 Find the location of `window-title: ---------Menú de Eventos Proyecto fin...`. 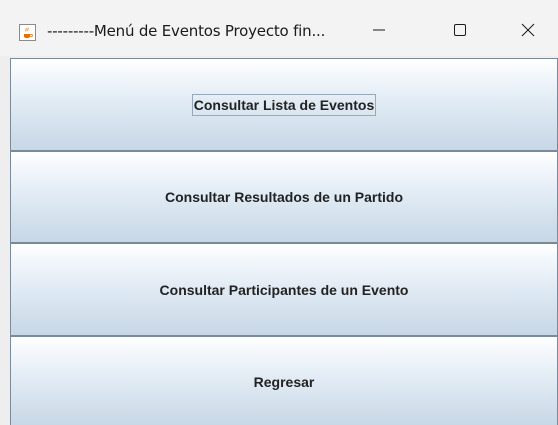

window-title: ---------Menú de Eventos Proyecto fin... is located at coordinates (186, 31).